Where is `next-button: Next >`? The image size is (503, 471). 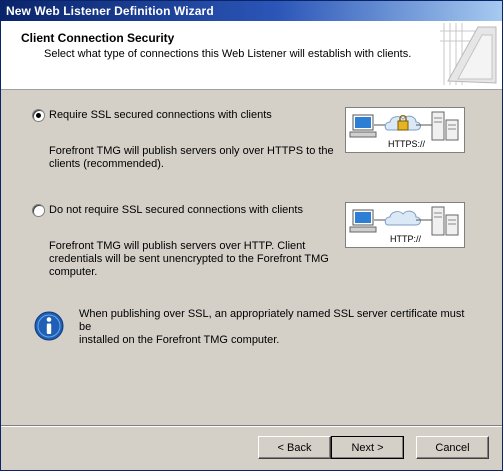
next-button: Next > is located at coordinates (367, 447).